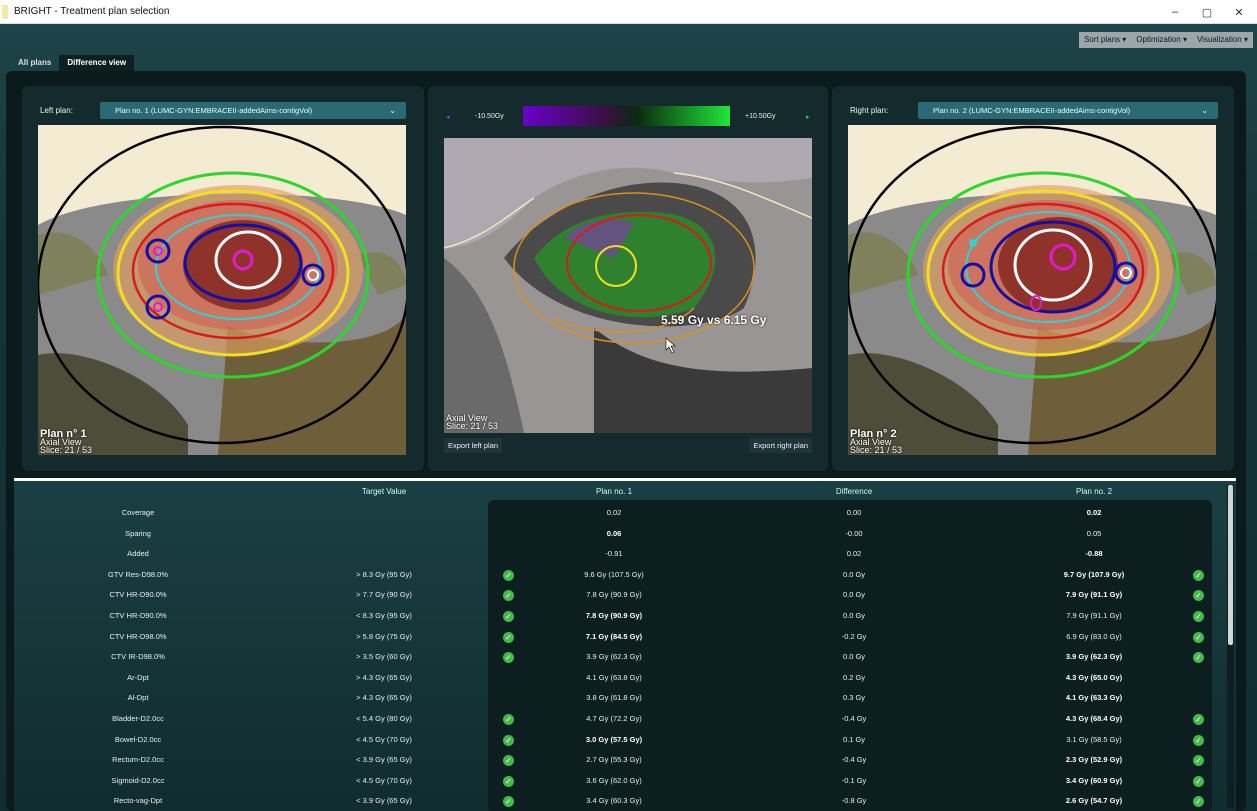 The width and height of the screenshot is (1257, 811). Describe the element at coordinates (614, 801) in the screenshot. I see `row-plan1-value: 3.4 Gy (60.3 Gy)` at that location.